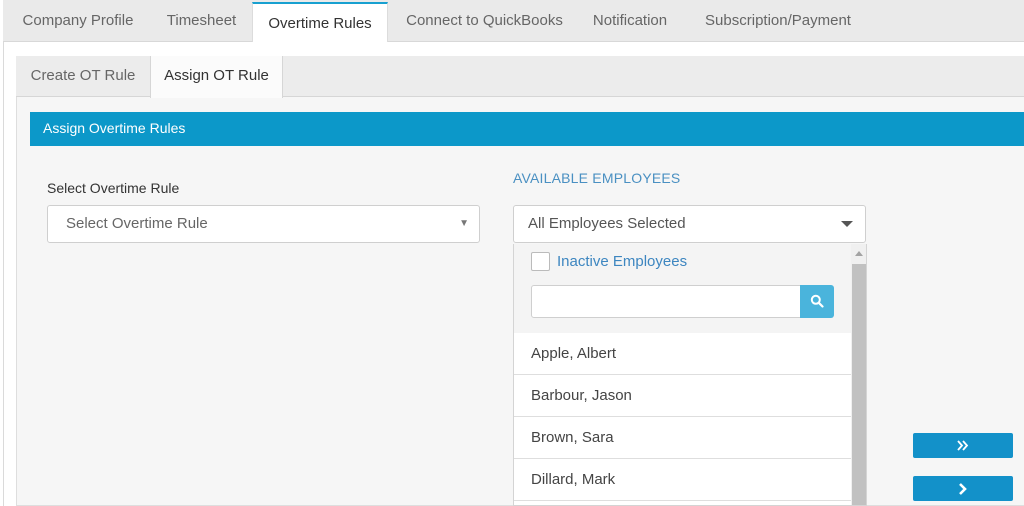 This screenshot has width=1024, height=506. Describe the element at coordinates (263, 224) in the screenshot. I see `overtime-rule-select: Select Overtime Rule ▼` at that location.